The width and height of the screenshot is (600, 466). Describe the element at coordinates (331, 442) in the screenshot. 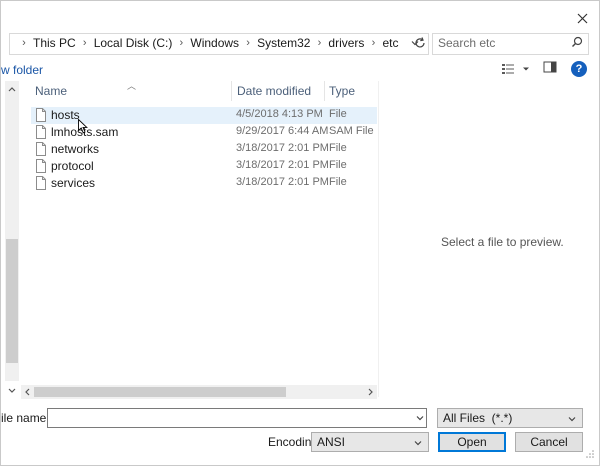

I see `encoding-value: ANSI` at that location.